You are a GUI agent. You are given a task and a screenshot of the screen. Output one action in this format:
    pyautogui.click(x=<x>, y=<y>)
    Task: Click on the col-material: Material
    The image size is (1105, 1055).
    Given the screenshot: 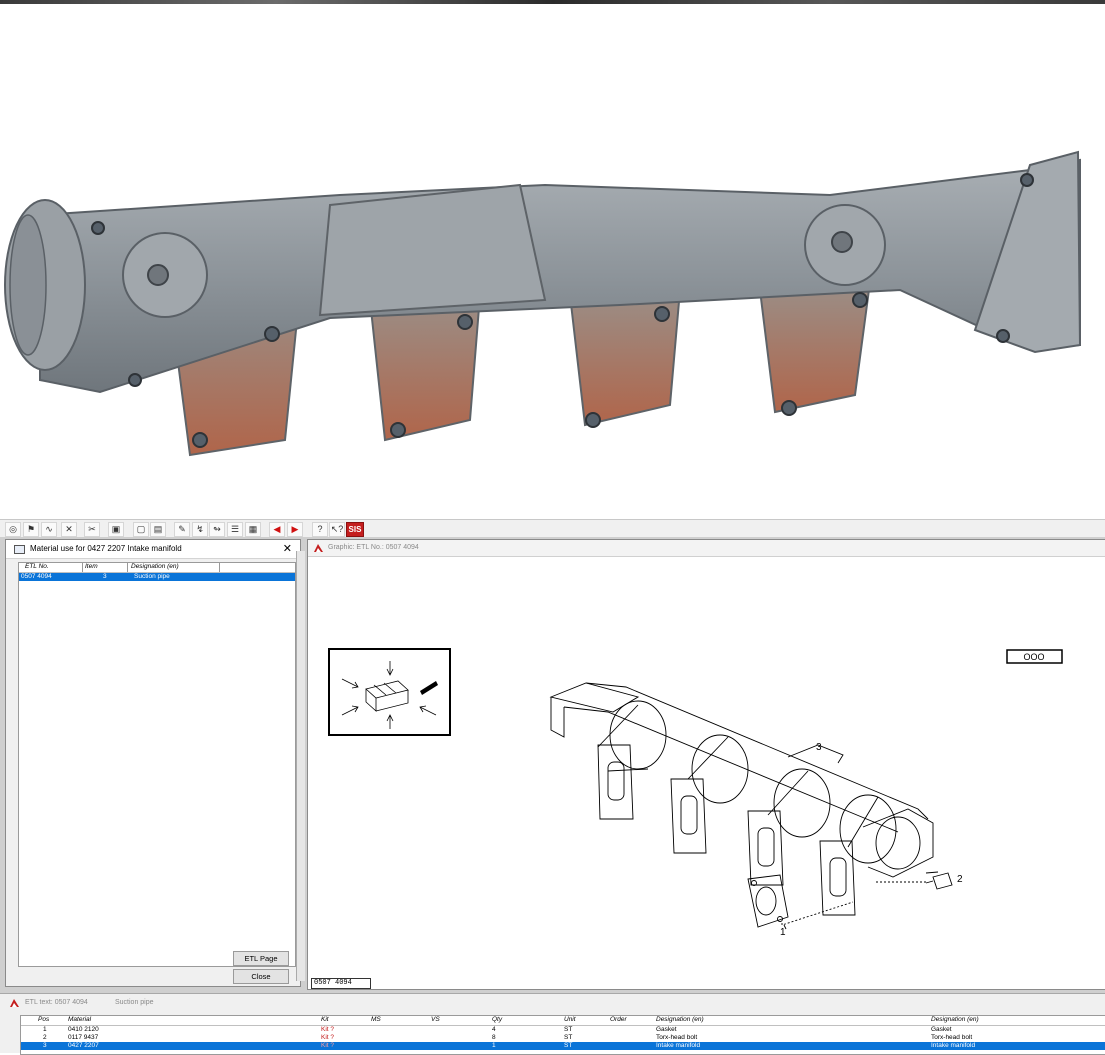 What is the action you would take?
    pyautogui.click(x=79, y=1020)
    